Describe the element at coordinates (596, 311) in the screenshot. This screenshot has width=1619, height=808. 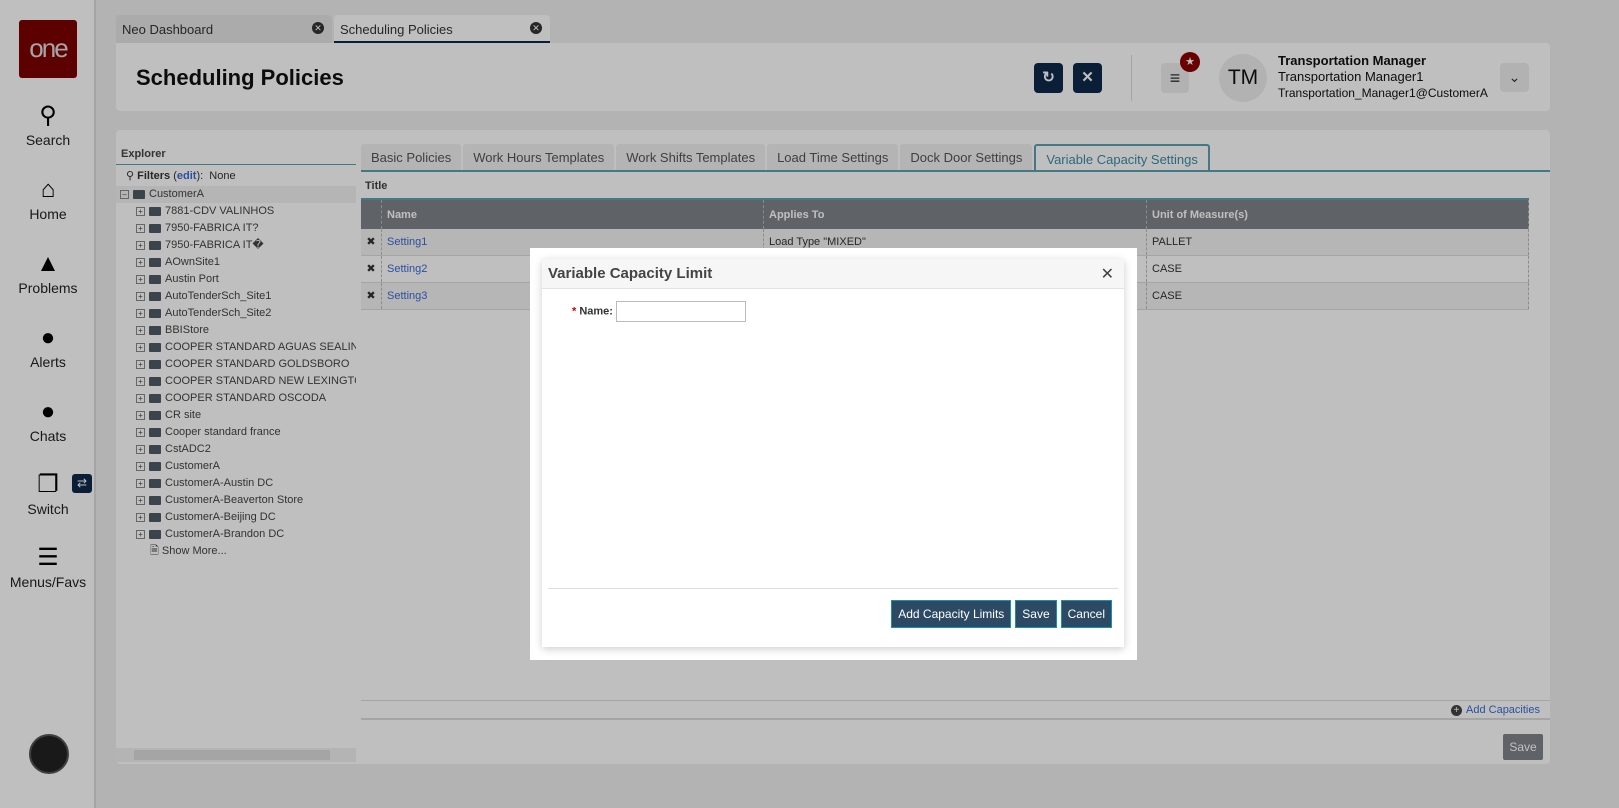
I see `name-label: Name:` at that location.